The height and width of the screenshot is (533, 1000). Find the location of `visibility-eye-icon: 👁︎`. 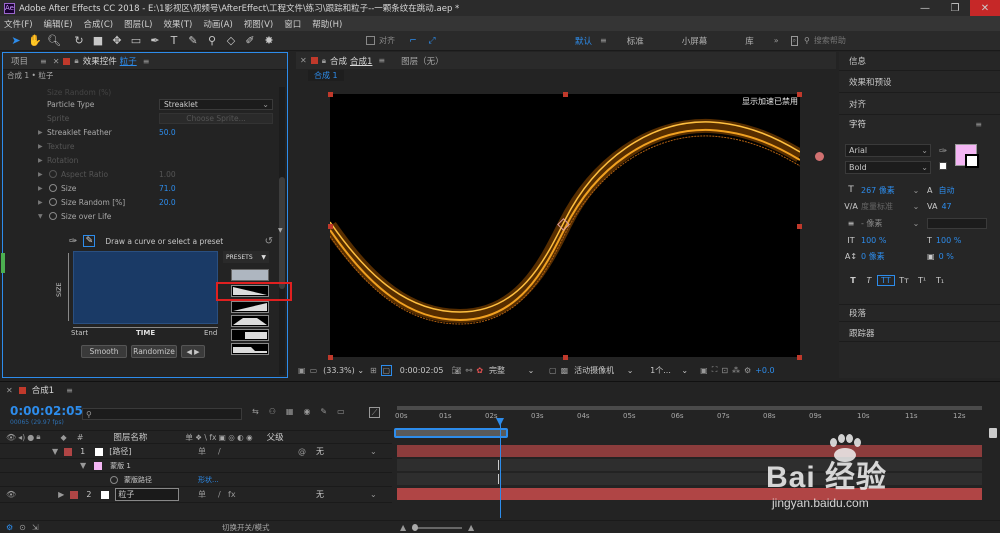

visibility-eye-icon: 👁︎ is located at coordinates (11, 494).